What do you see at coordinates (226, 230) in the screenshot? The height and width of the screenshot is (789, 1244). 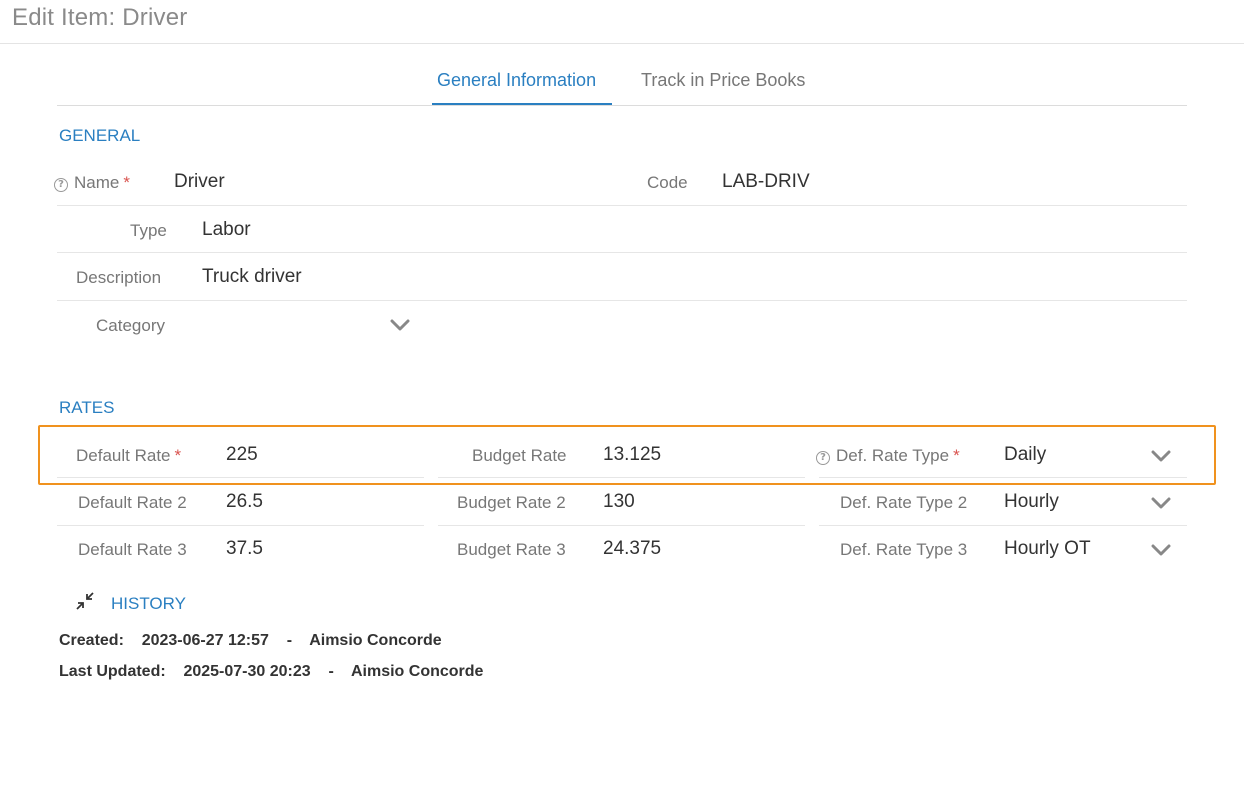 I see `type-field: Labor` at bounding box center [226, 230].